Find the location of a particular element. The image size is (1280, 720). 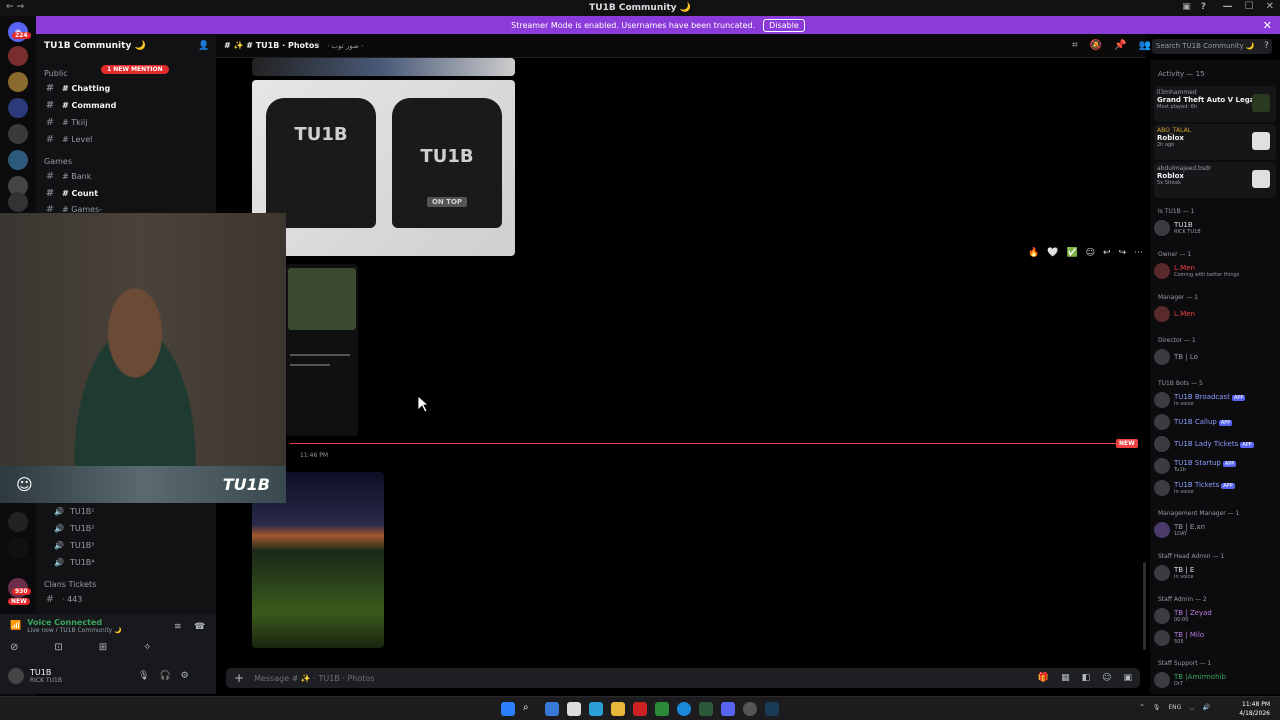

close-window-button: ✕ is located at coordinates (1270, 6).